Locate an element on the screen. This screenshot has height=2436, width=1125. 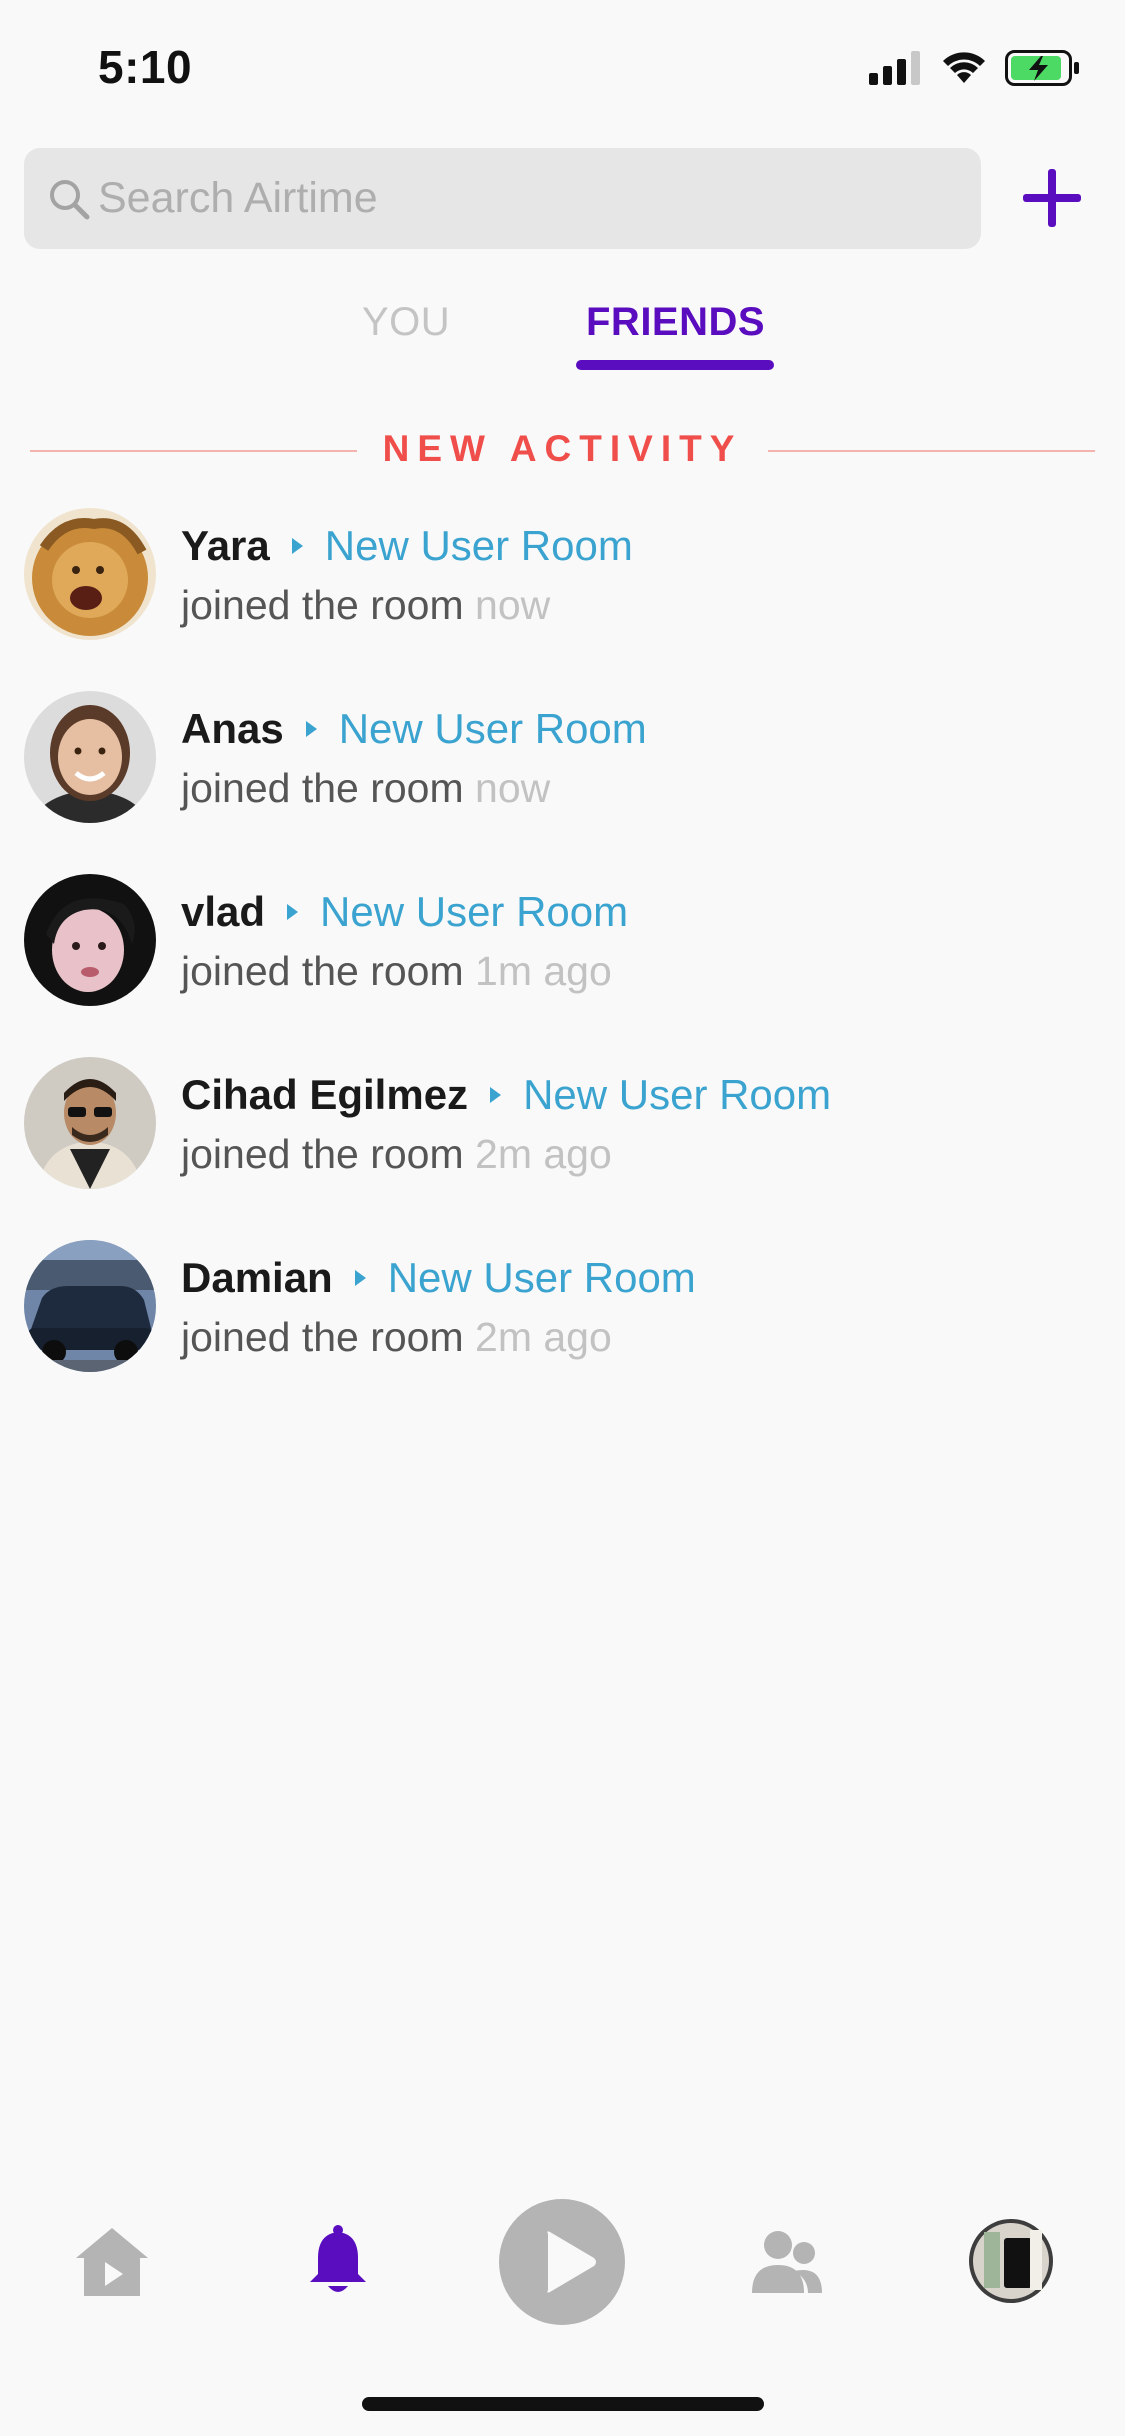
profile-avatar is located at coordinates (1011, 2261).